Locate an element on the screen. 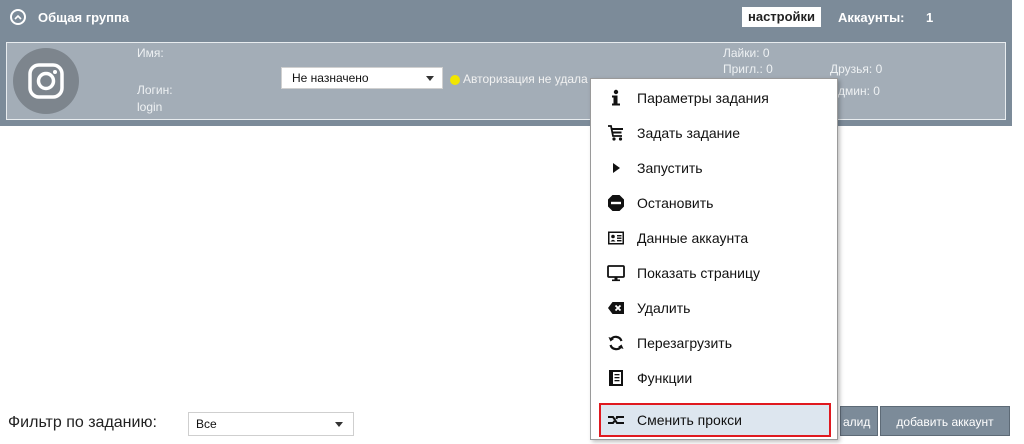  menu-item-change-proxy: Сменить прокси is located at coordinates (715, 420).